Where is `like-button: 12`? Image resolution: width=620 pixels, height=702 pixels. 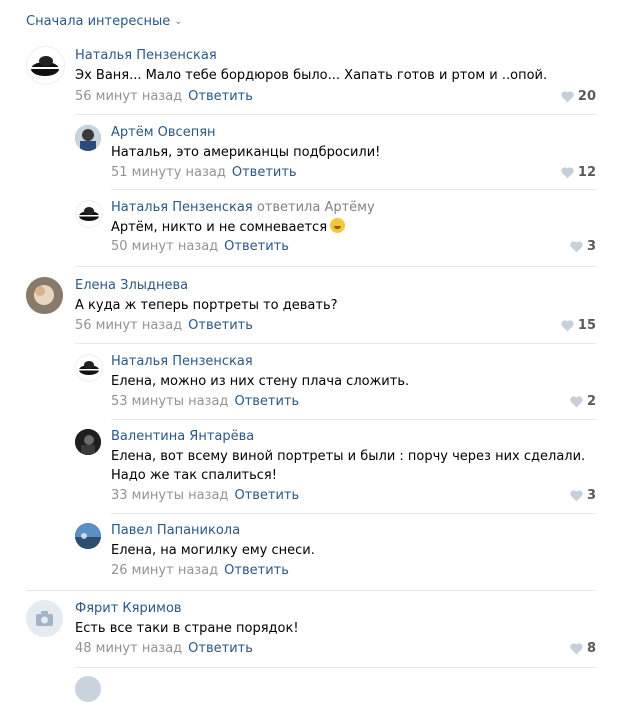 like-button: 12 is located at coordinates (578, 172).